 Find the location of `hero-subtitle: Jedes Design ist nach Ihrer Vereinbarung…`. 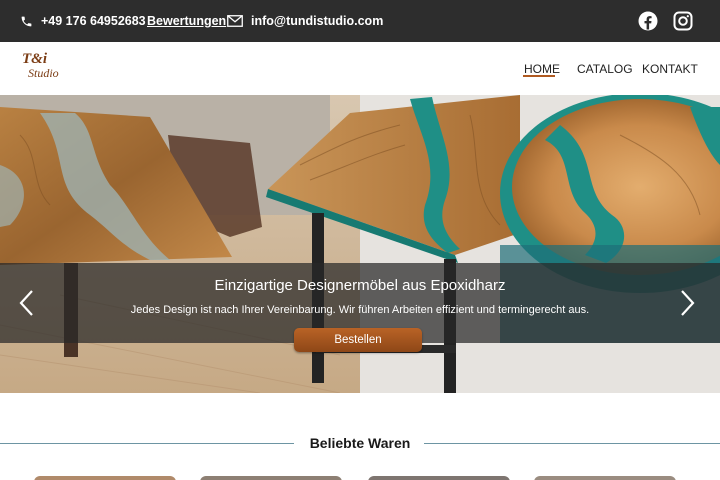

hero-subtitle: Jedes Design ist nach Ihrer Vereinbarung… is located at coordinates (360, 310).